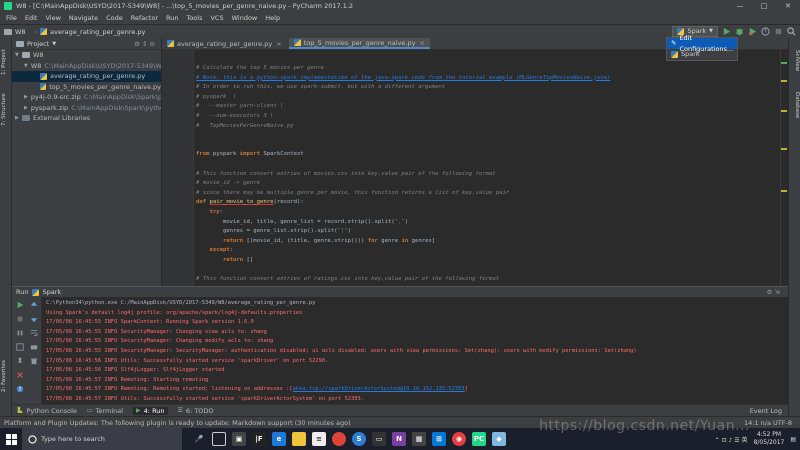  What do you see at coordinates (479, 439) in the screenshot?
I see `pycharm-icon: PC` at bounding box center [479, 439].